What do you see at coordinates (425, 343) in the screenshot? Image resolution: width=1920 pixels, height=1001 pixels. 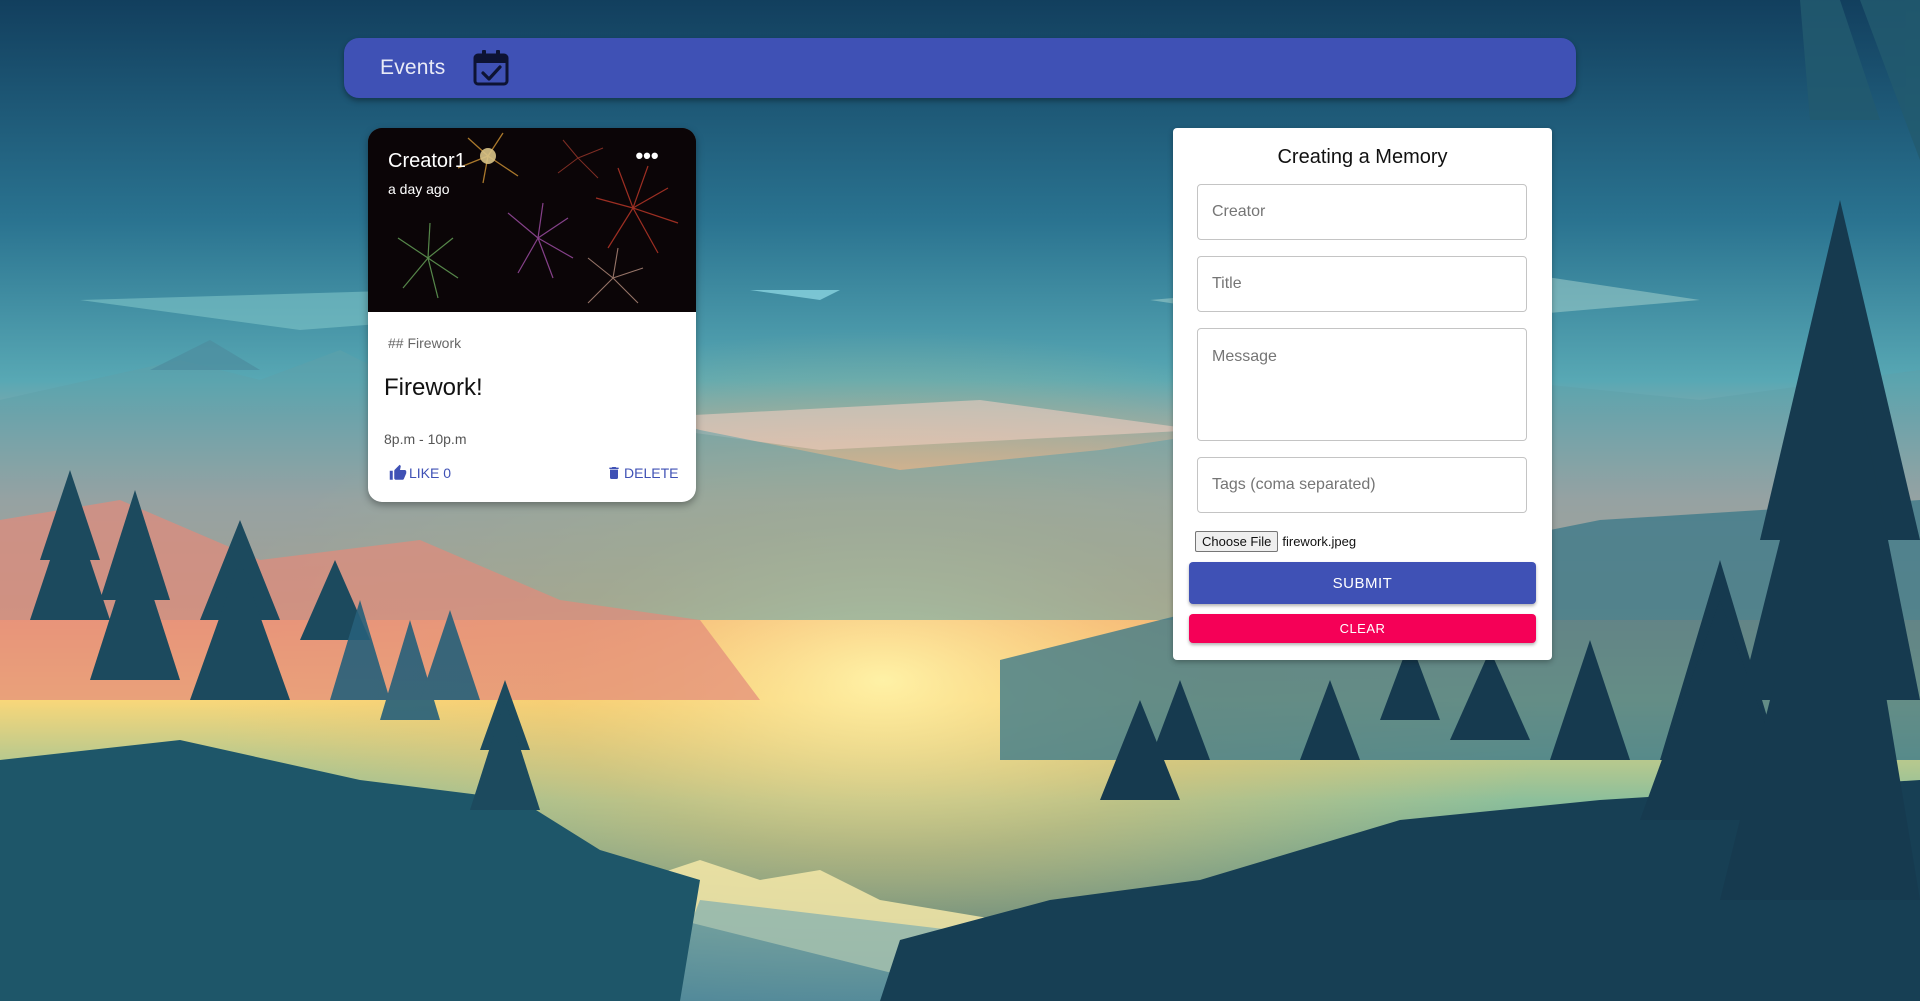 I see `post-tags: ## Firework` at bounding box center [425, 343].